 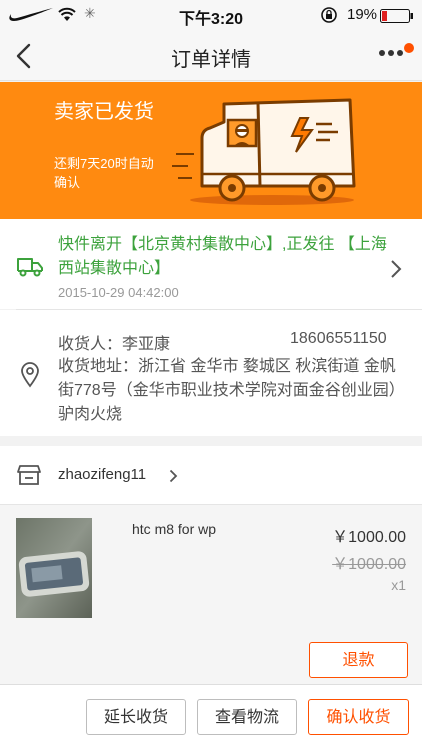 I want to click on refund-area: 退款, so click(x=211, y=657).